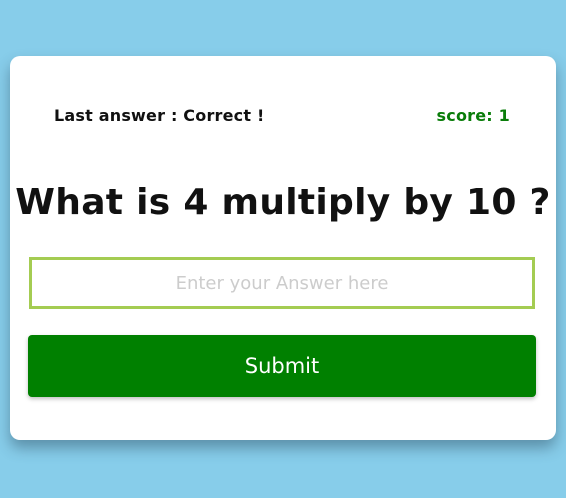 The width and height of the screenshot is (566, 498). I want to click on answer-input, so click(282, 283).